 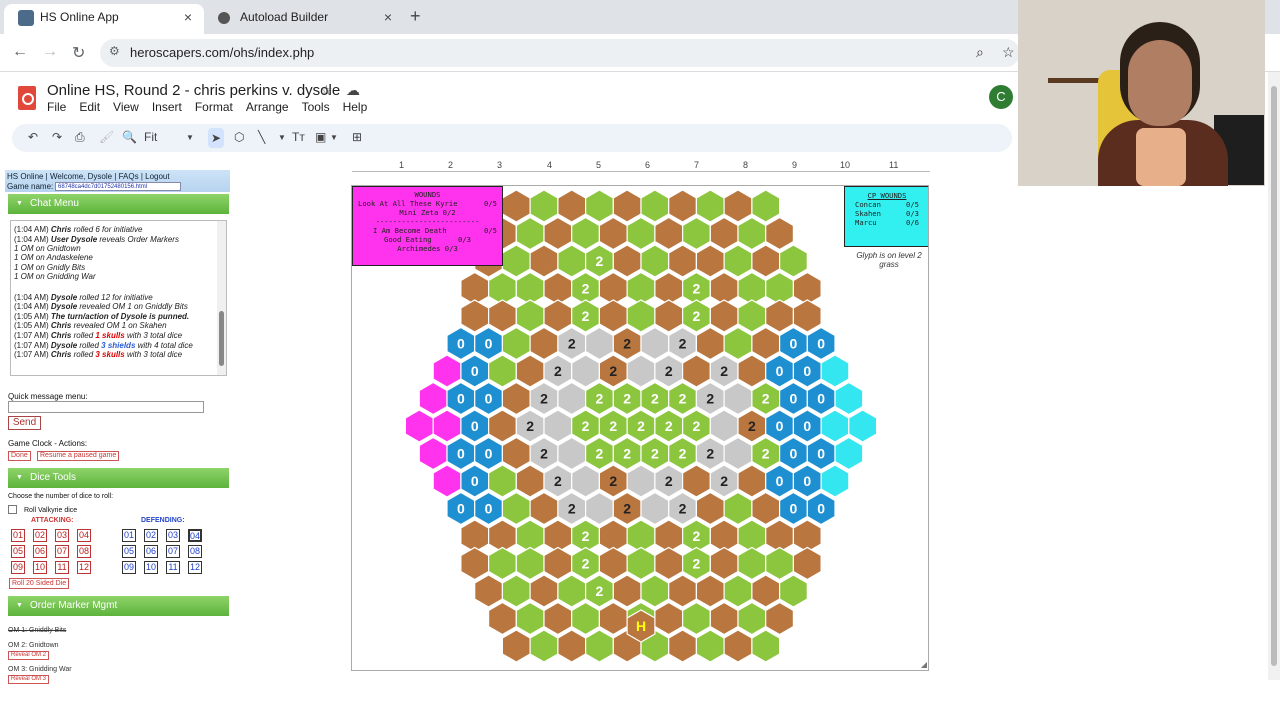 What do you see at coordinates (40, 551) in the screenshot?
I see `attack-dice-06: 06` at bounding box center [40, 551].